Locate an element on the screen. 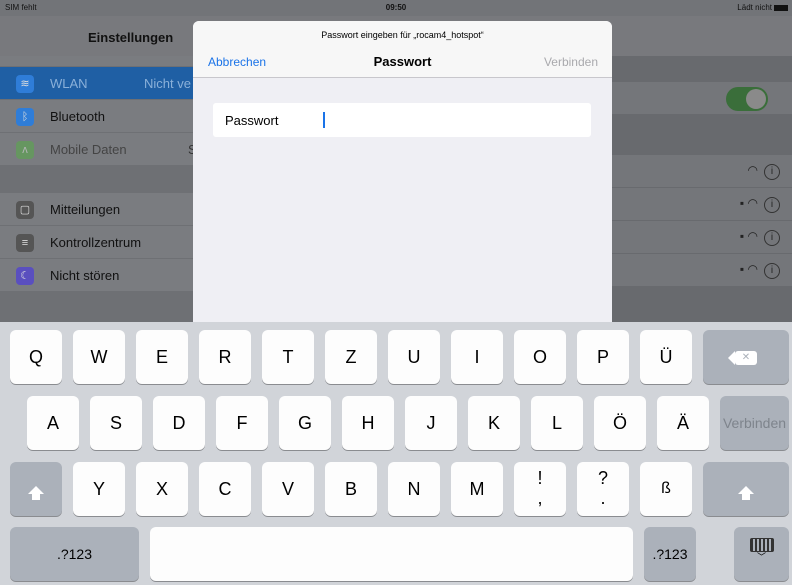  key-top-char: ? is located at coordinates (602, 478).